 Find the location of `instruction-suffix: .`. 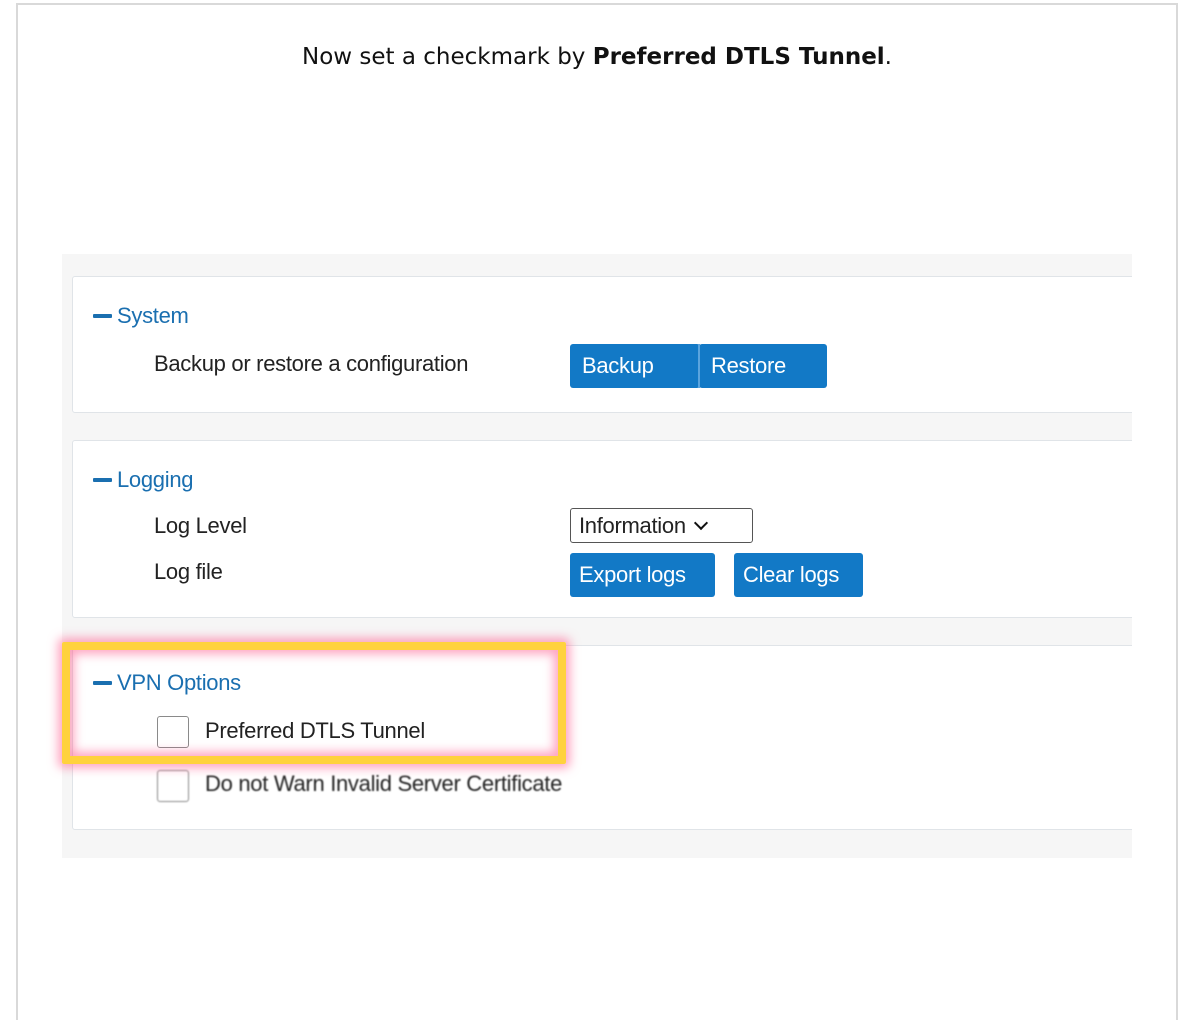

instruction-suffix: . is located at coordinates (888, 57).